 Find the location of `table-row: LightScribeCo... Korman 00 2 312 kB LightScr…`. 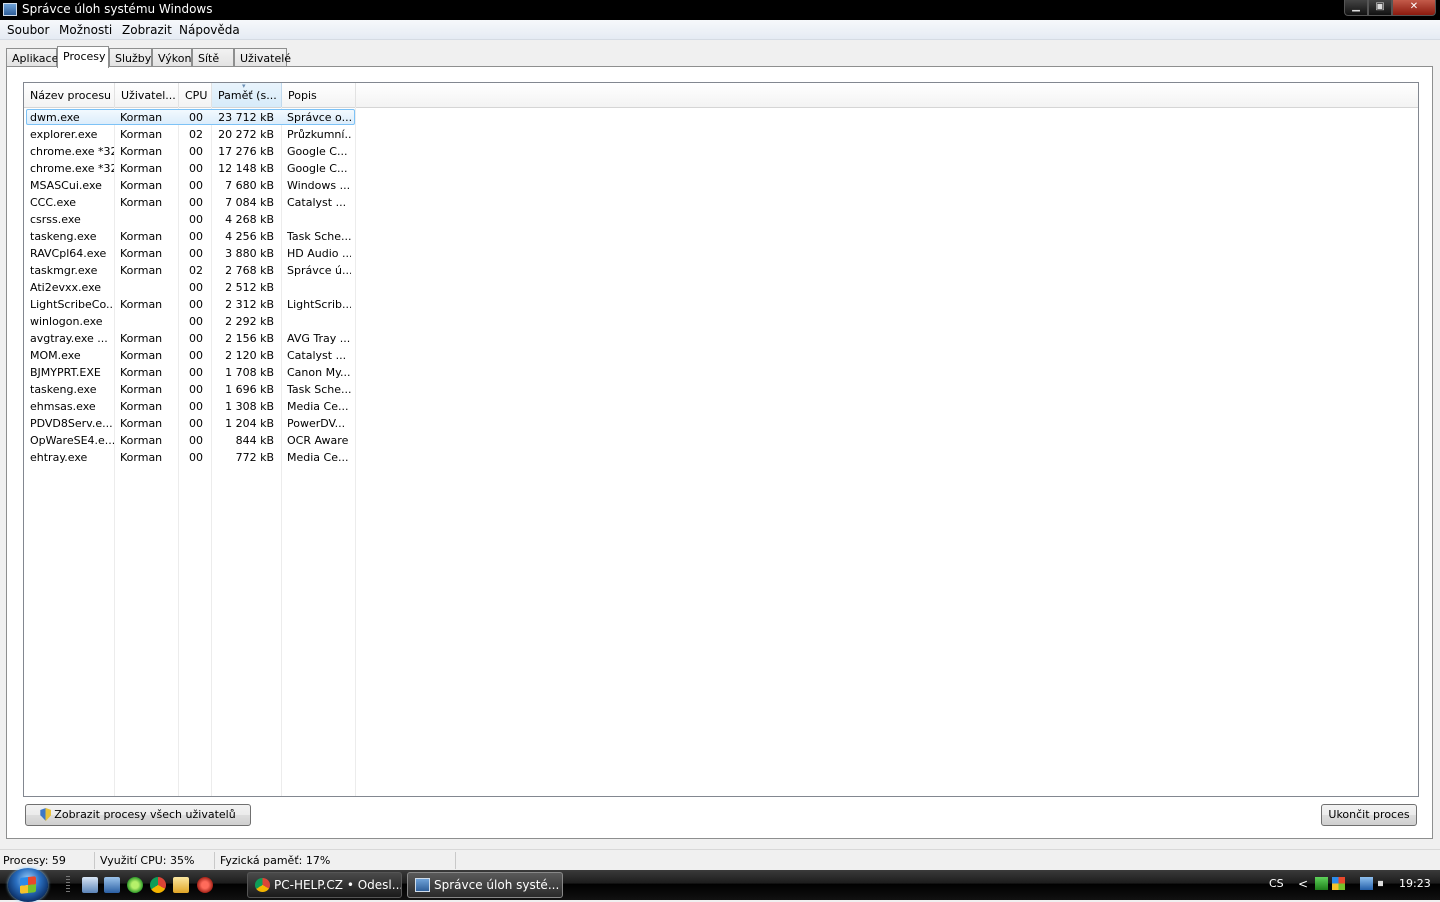

table-row: LightScribeCo... Korman 00 2 312 kB LightScr… is located at coordinates (194, 304).